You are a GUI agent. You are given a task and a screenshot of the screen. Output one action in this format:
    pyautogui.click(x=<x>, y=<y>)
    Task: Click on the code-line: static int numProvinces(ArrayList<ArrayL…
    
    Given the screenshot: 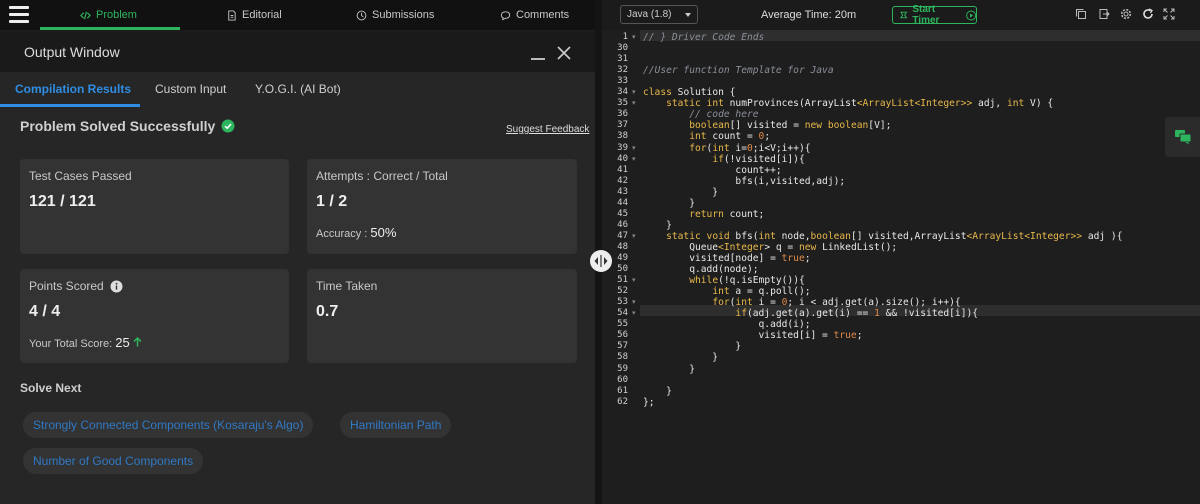 What is the action you would take?
    pyautogui.click(x=848, y=103)
    